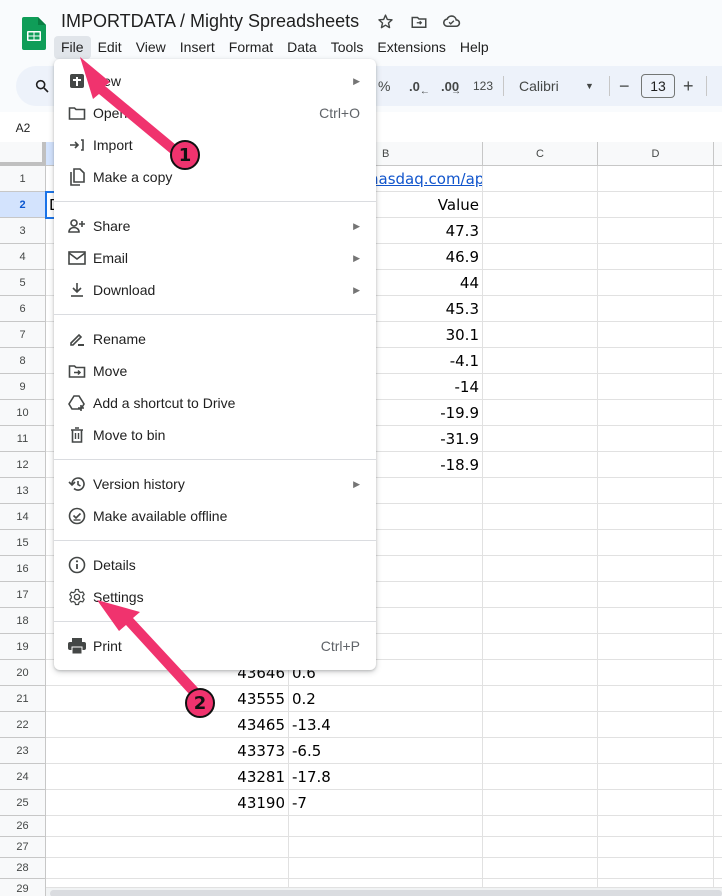 The height and width of the screenshot is (896, 722). I want to click on row-header: 19, so click(23, 647).